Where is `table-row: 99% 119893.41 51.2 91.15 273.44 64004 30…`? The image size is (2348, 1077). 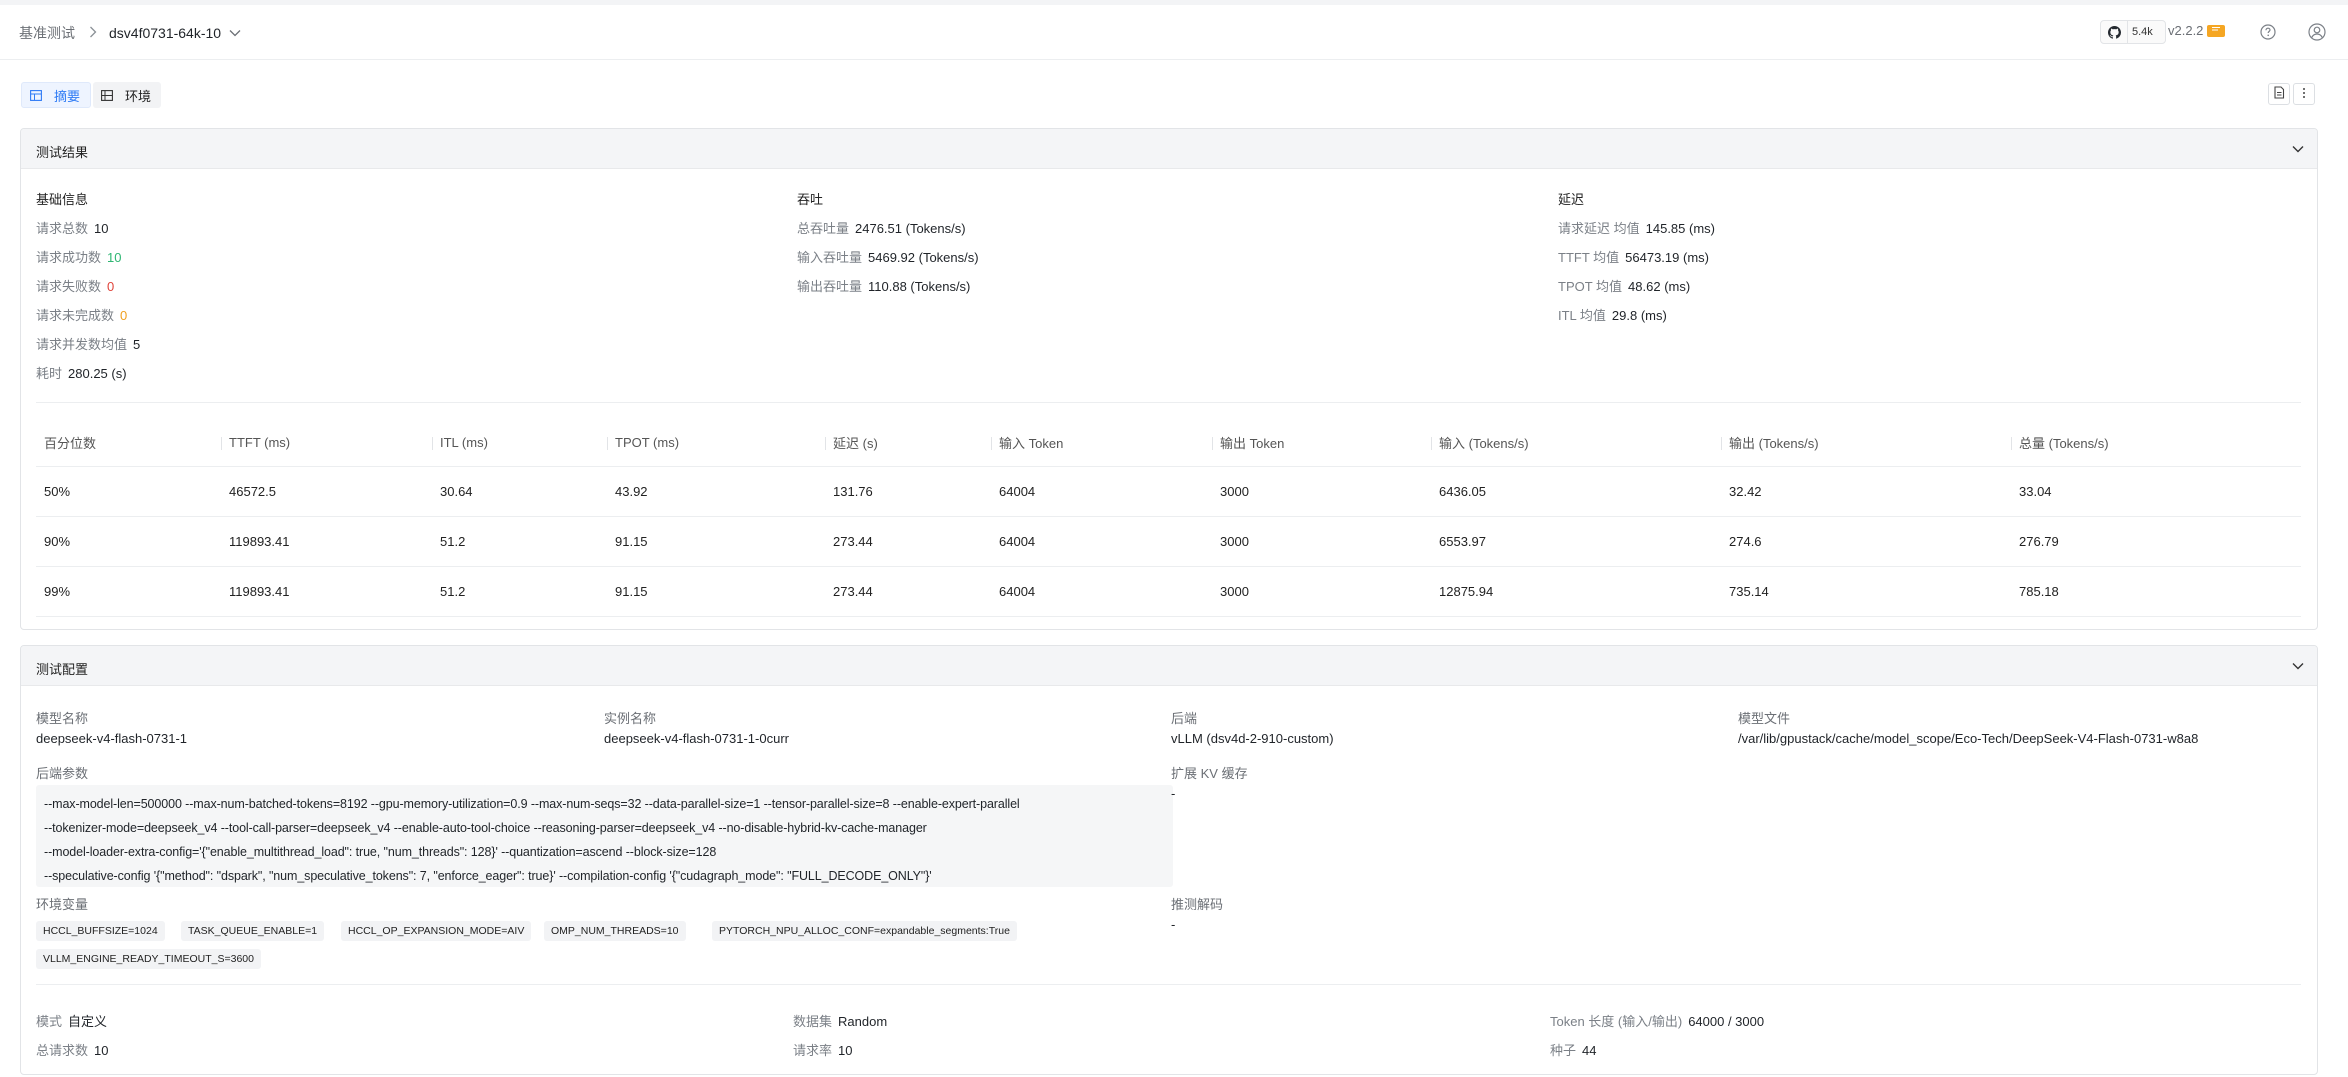
table-row: 99% 119893.41 51.2 91.15 273.44 64004 30… is located at coordinates (1168, 591).